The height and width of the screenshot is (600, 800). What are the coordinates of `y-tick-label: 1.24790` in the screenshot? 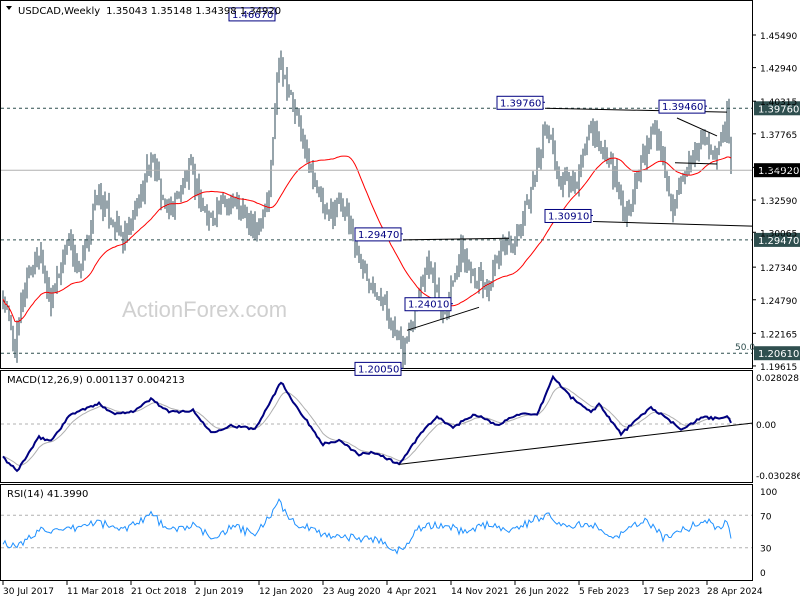 It's located at (778, 302).